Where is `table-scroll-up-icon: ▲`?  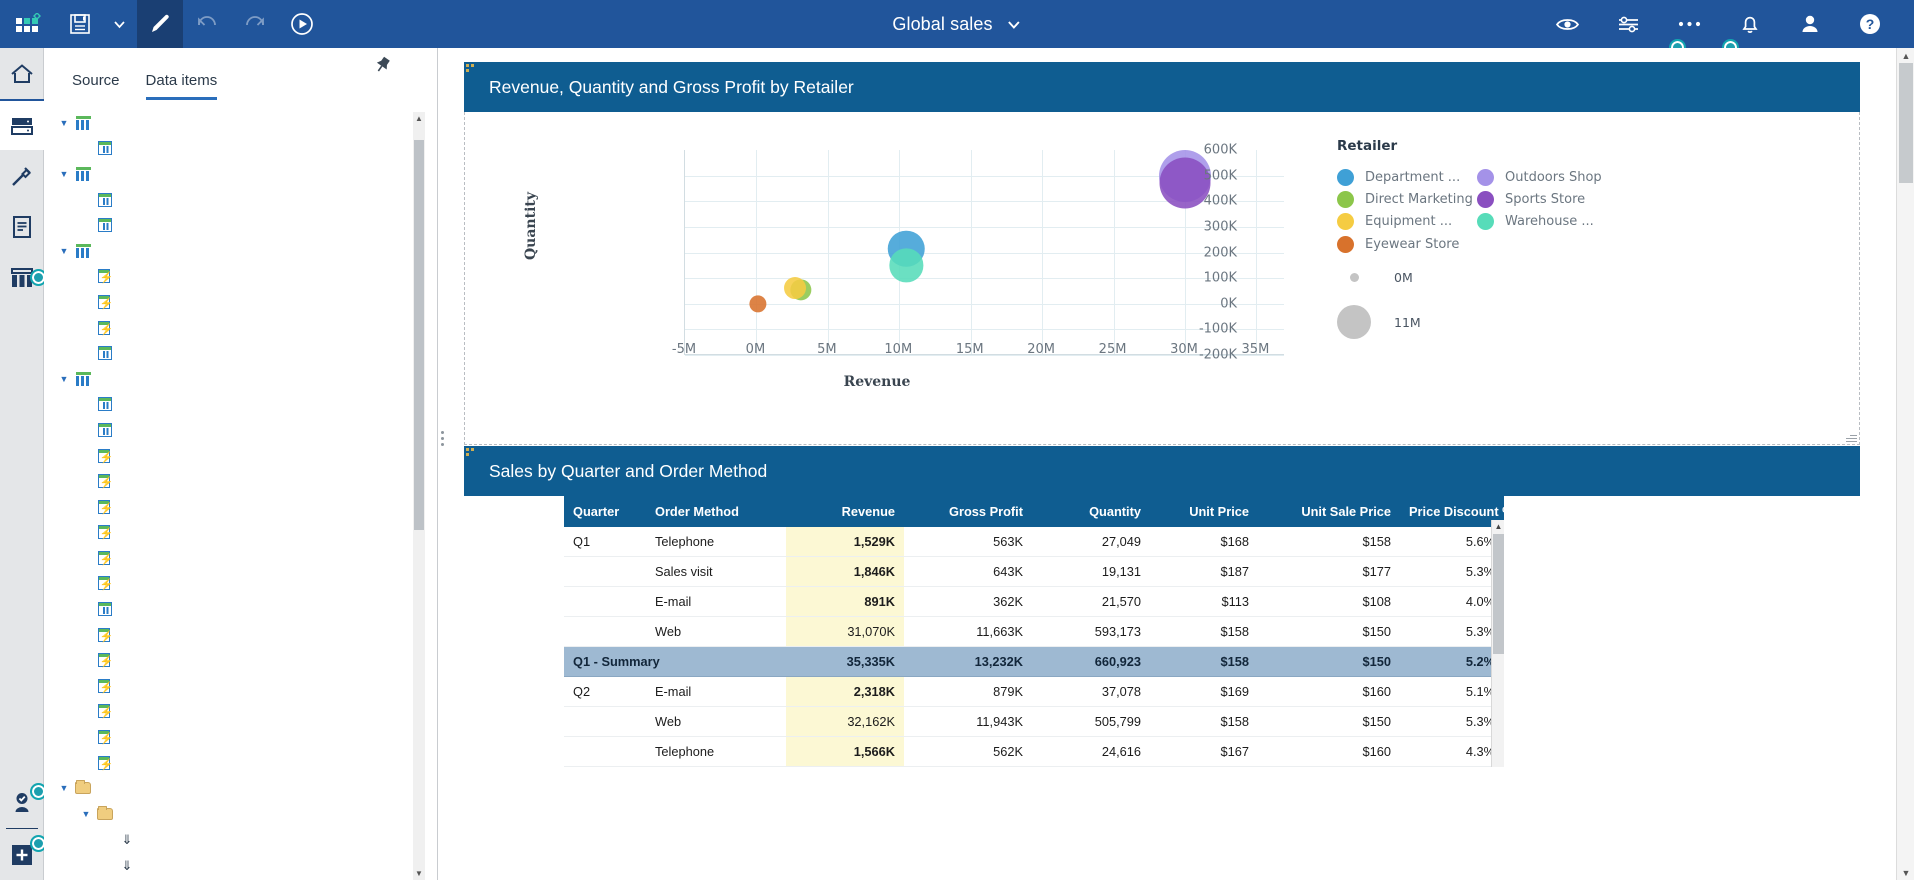 table-scroll-up-icon: ▲ is located at coordinates (1498, 526).